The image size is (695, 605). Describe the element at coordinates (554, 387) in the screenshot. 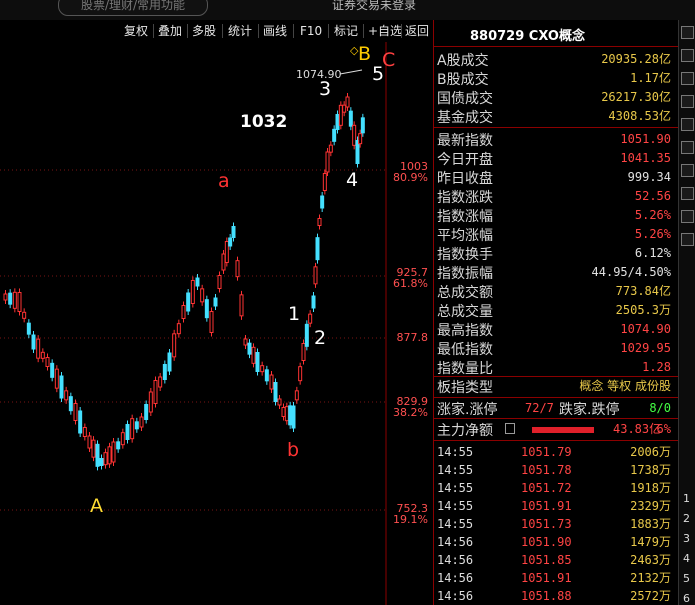

I see `sector-type-row: 板指类型 概念 等权 成份股` at that location.